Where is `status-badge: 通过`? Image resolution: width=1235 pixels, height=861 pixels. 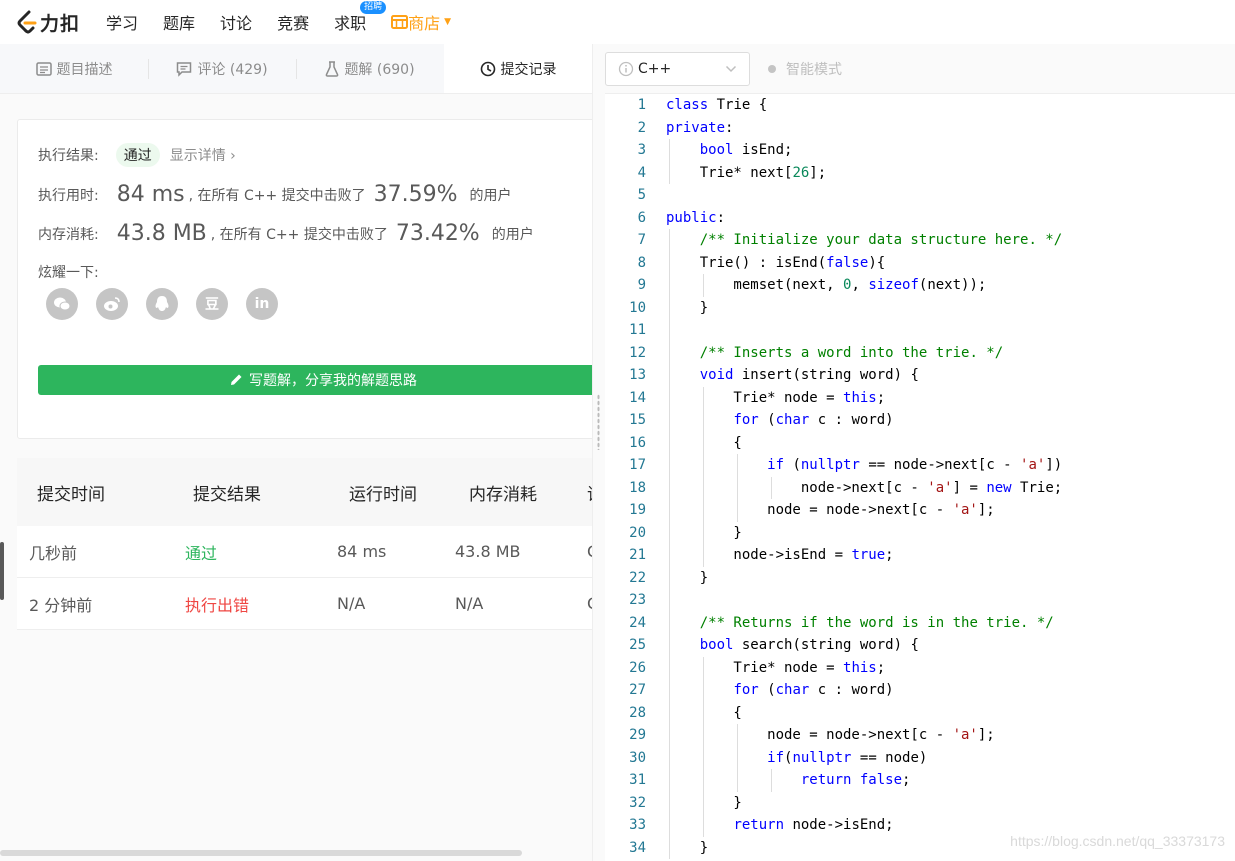
status-badge: 通过 is located at coordinates (137, 155).